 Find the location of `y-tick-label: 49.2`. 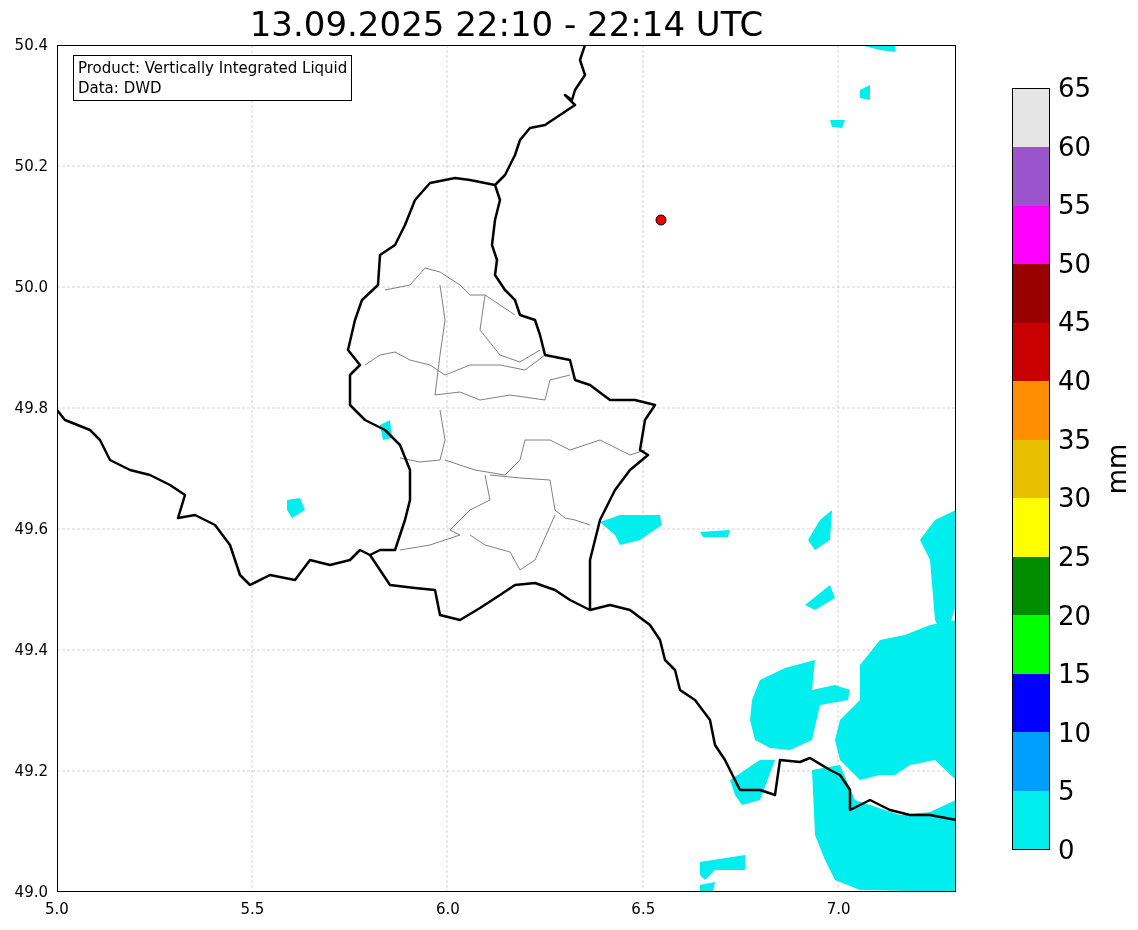

y-tick-label: 49.2 is located at coordinates (31, 771).